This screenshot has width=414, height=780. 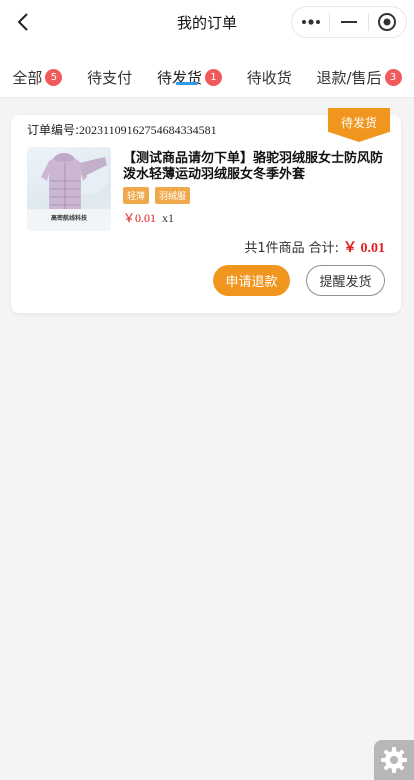 What do you see at coordinates (148, 130) in the screenshot?
I see `order-number-value: 20231109162754684334581` at bounding box center [148, 130].